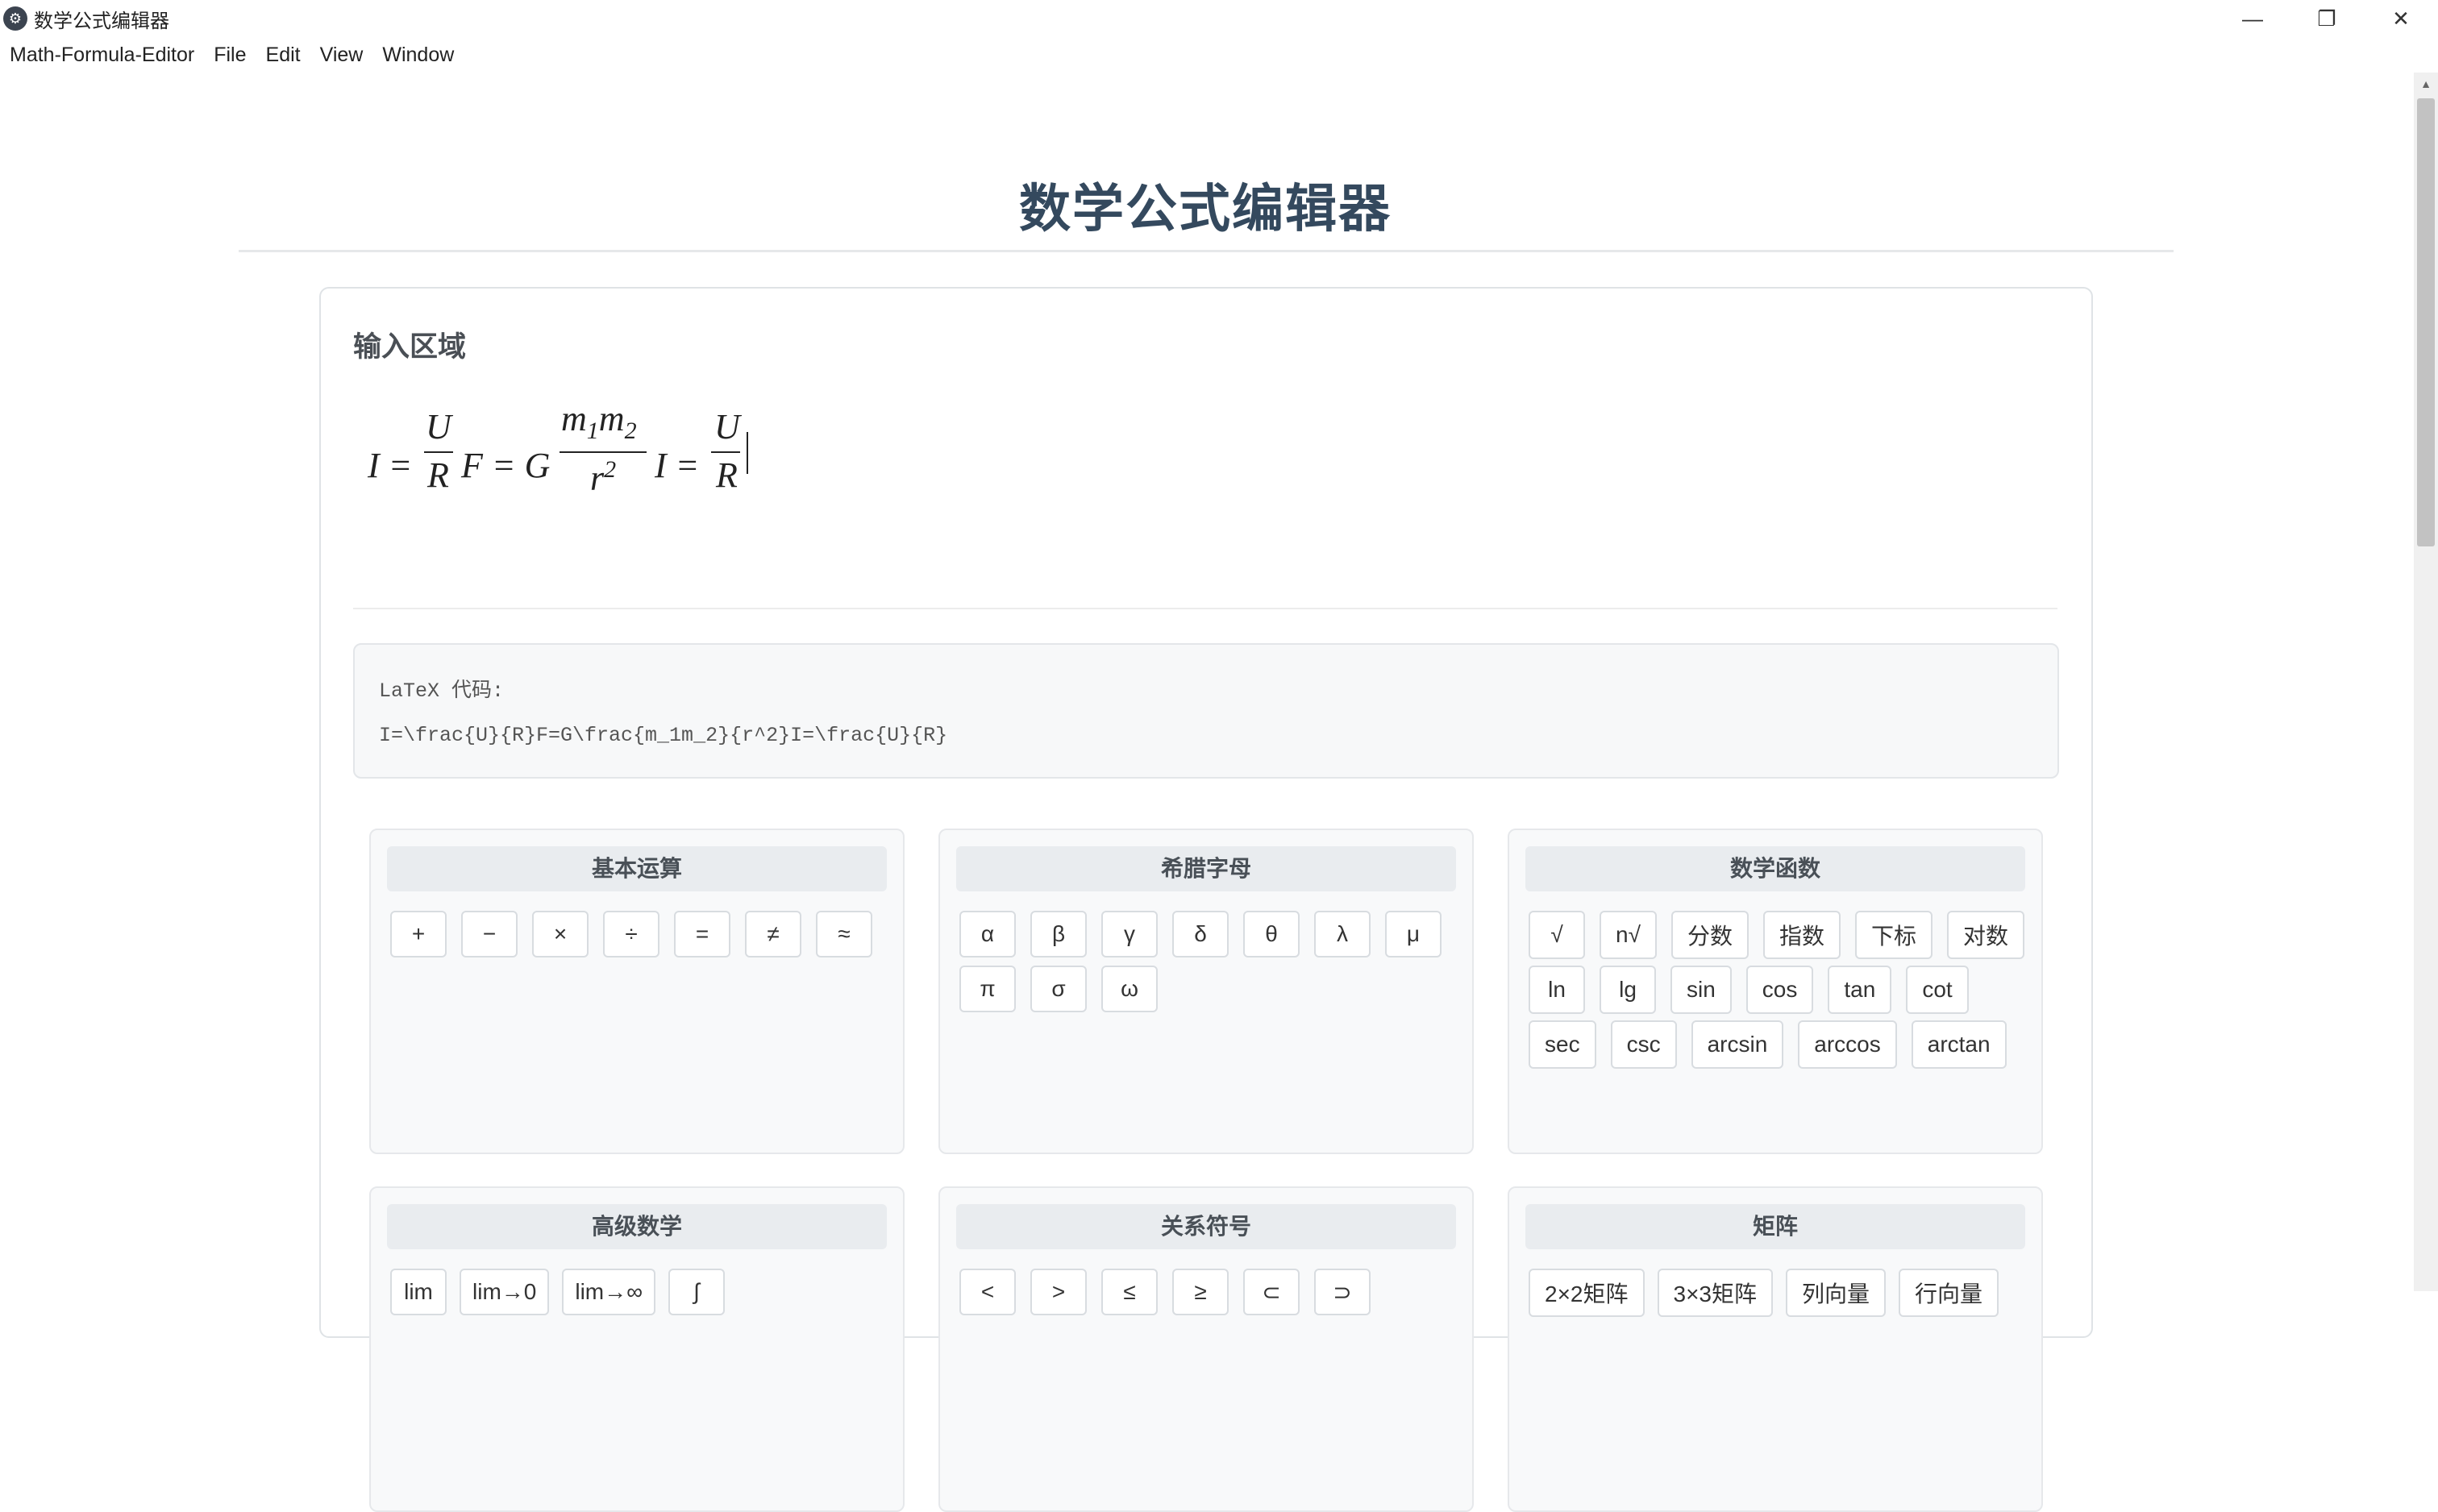 The width and height of the screenshot is (2438, 1512). I want to click on beta-button: β, so click(1058, 934).